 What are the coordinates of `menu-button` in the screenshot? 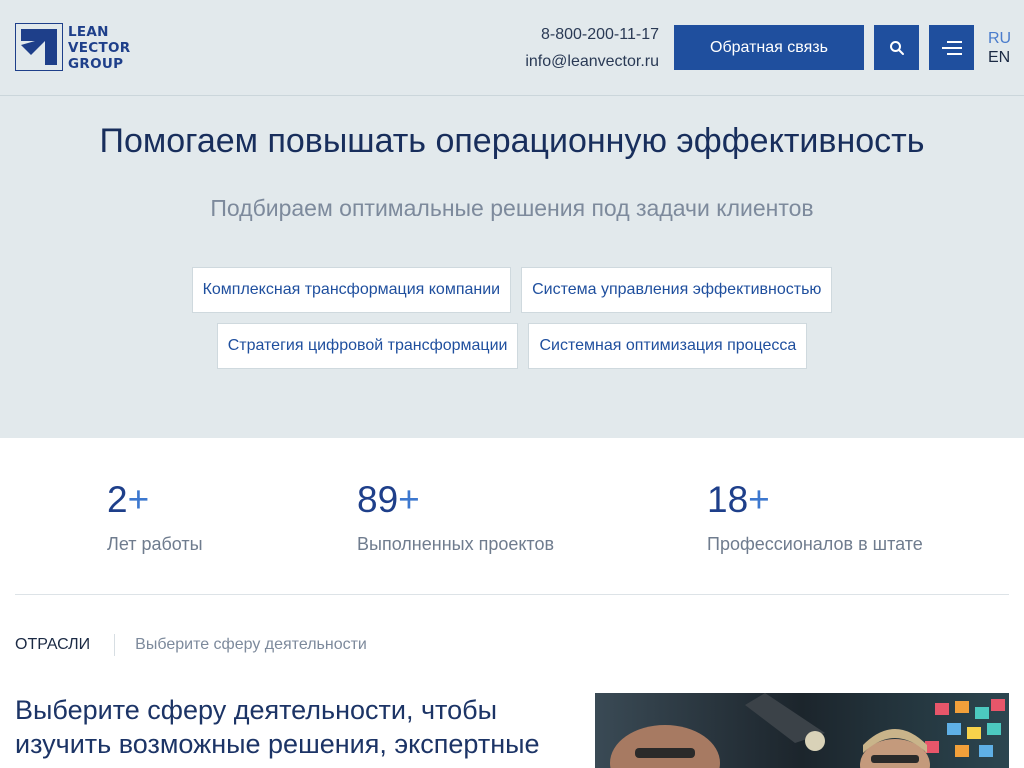 It's located at (951, 47).